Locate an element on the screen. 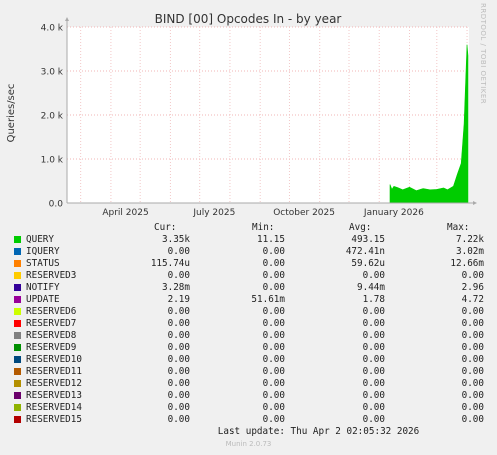  legend-cur-value: 3.35k is located at coordinates (176, 239).